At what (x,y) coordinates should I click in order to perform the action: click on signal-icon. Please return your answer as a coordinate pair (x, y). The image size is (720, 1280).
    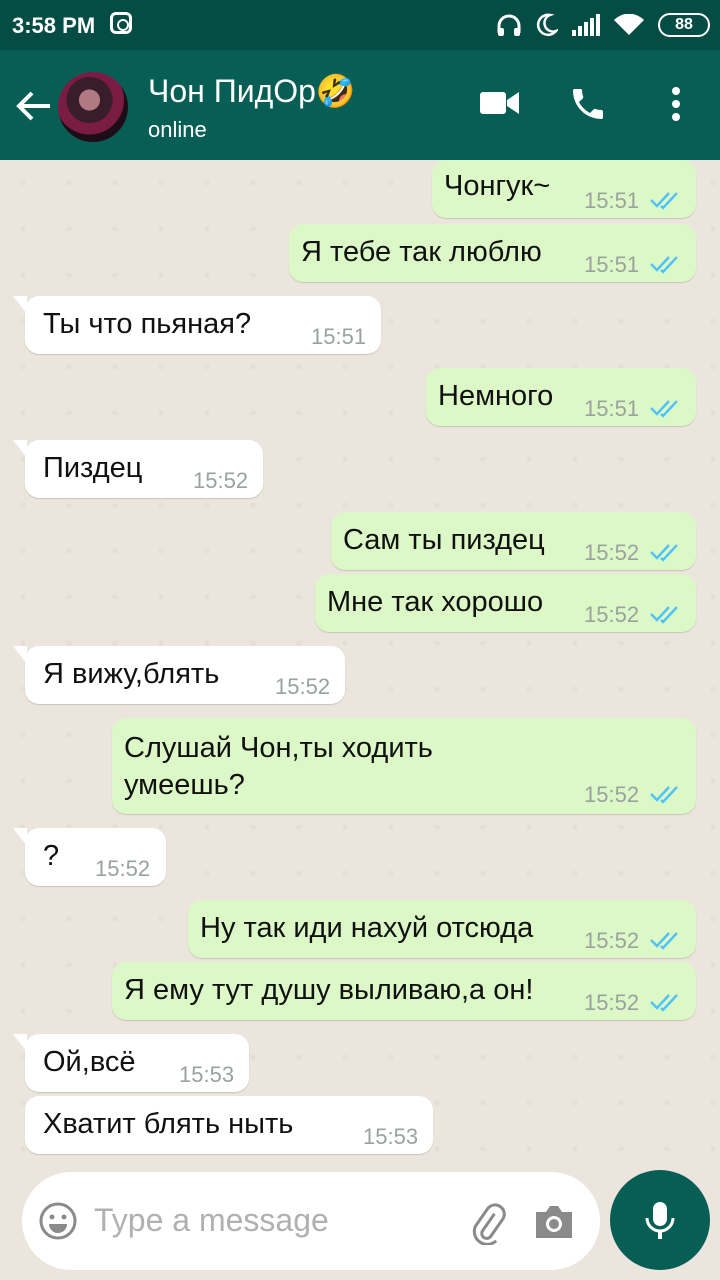
    Looking at the image, I should click on (586, 25).